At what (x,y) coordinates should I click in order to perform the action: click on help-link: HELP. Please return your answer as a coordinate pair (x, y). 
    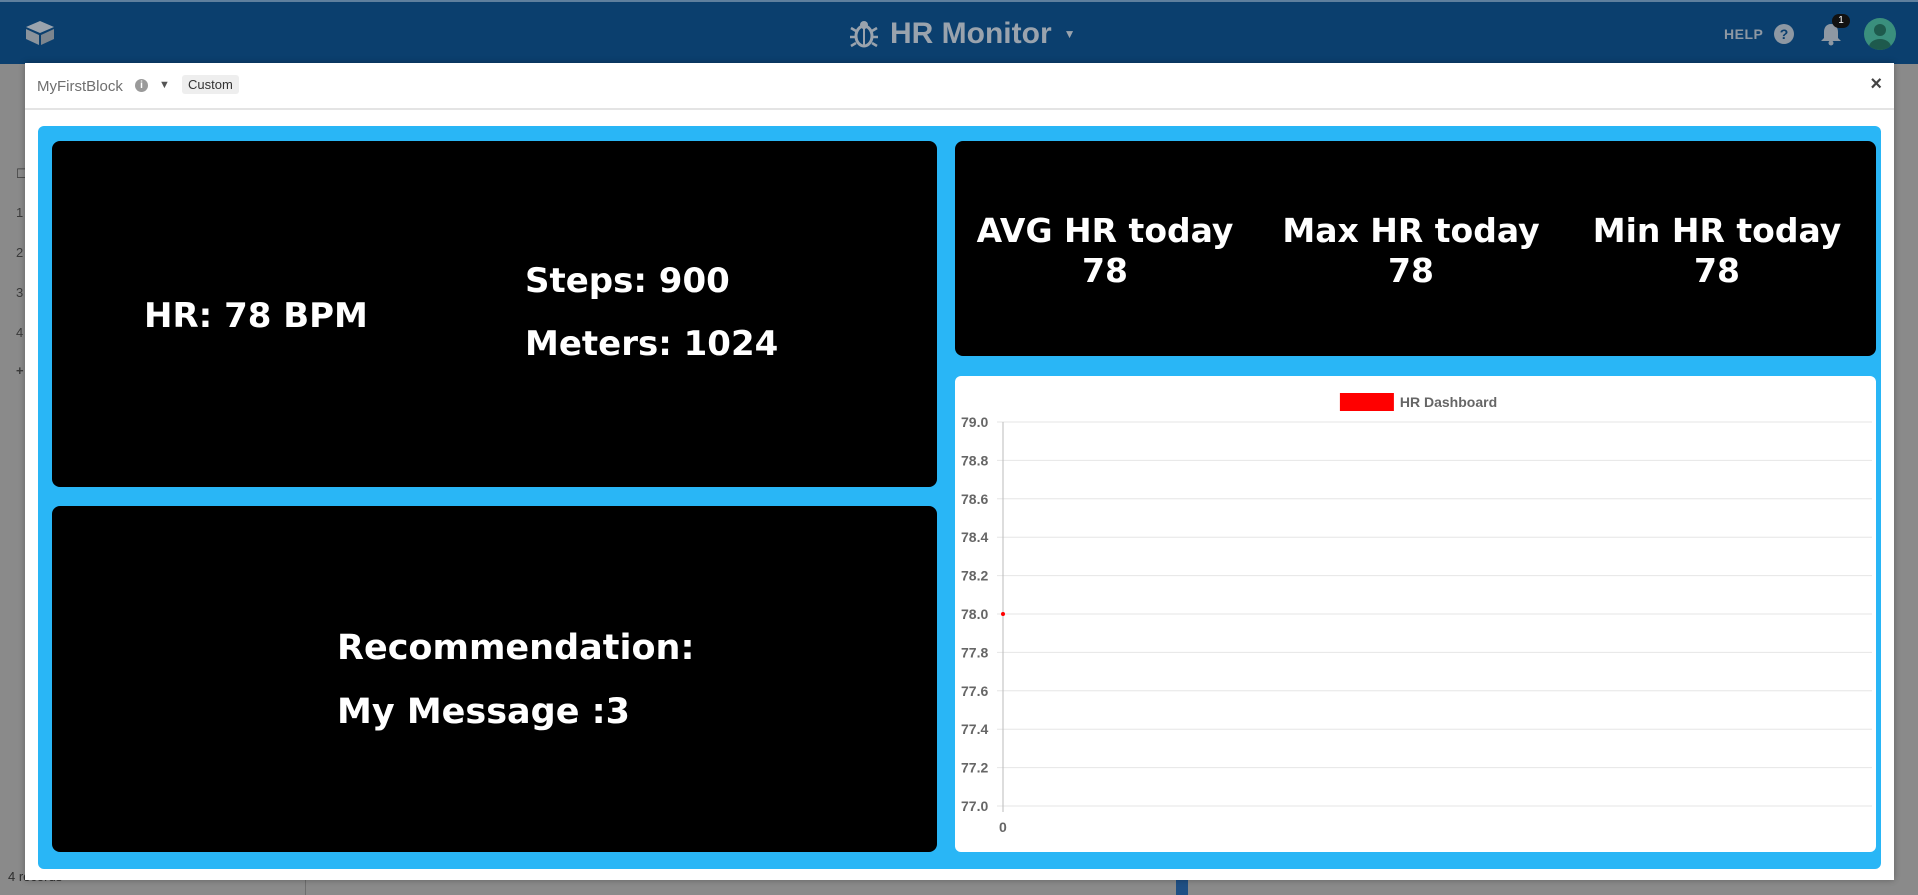
    Looking at the image, I should click on (1743, 34).